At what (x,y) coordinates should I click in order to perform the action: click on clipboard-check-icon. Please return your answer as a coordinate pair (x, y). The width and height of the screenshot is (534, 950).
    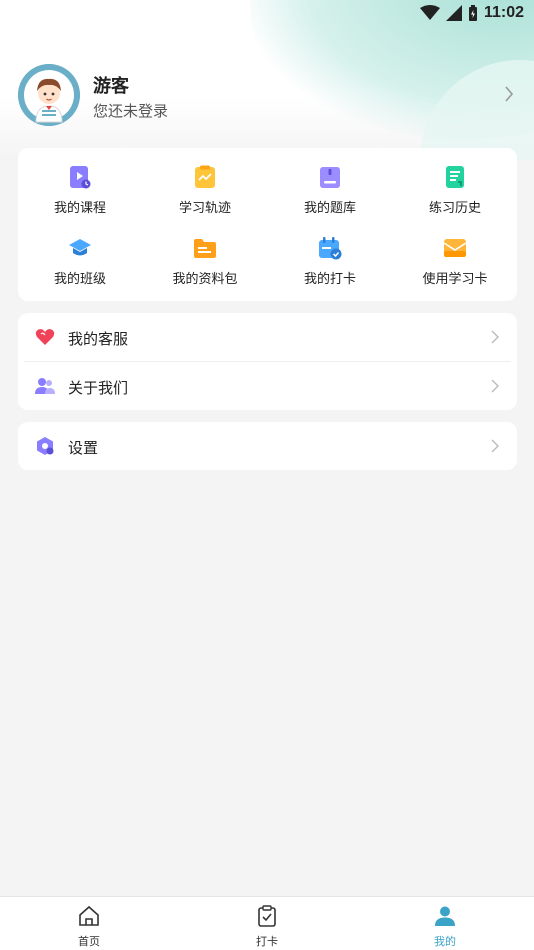
    Looking at the image, I should click on (267, 916).